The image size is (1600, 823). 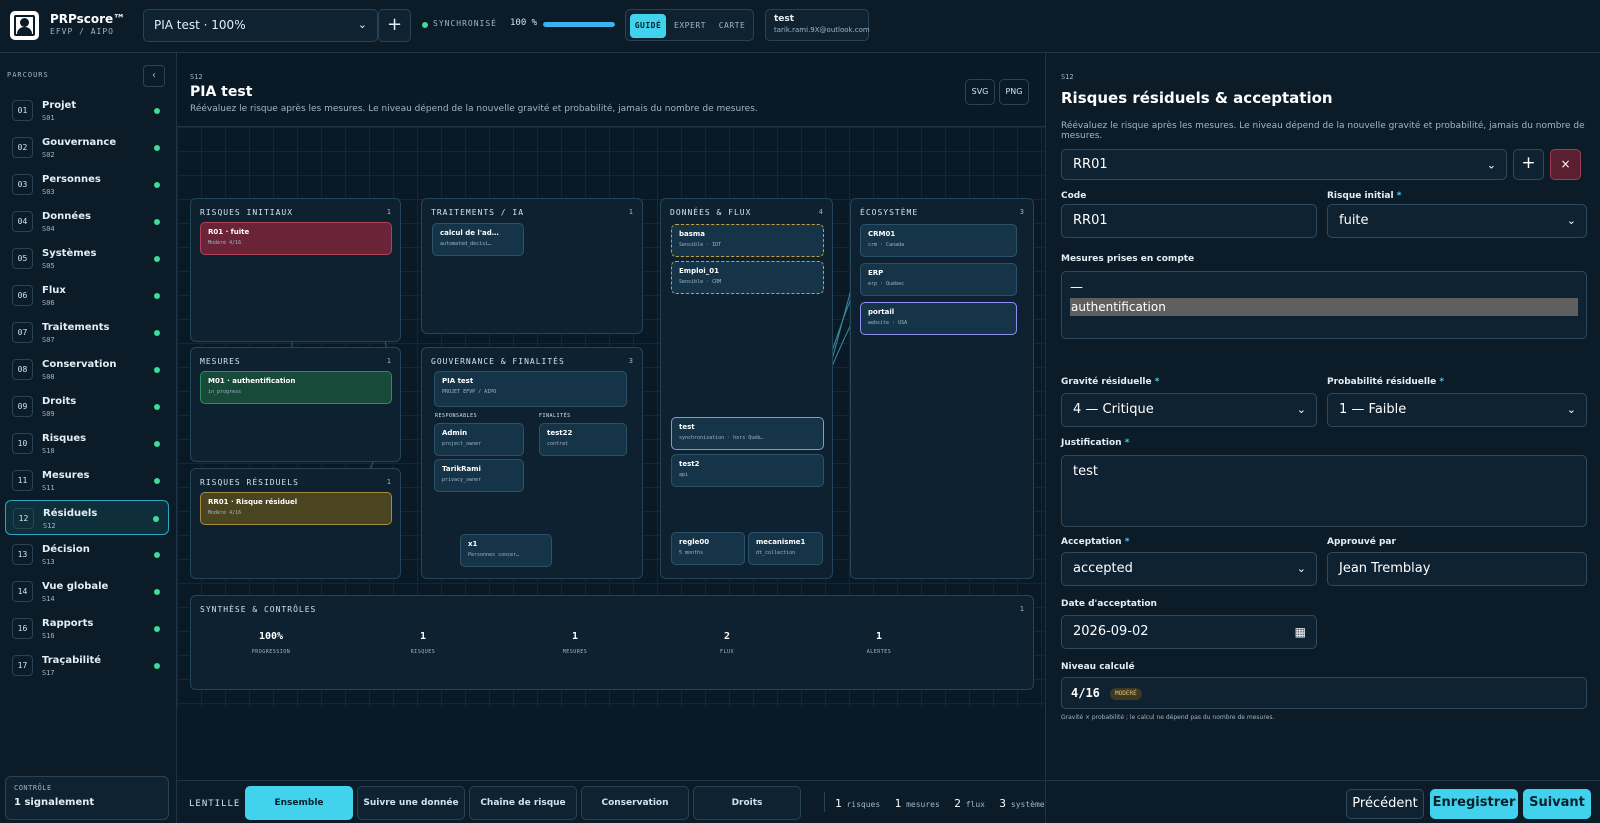 What do you see at coordinates (473, 544) in the screenshot?
I see `node-title: x1` at bounding box center [473, 544].